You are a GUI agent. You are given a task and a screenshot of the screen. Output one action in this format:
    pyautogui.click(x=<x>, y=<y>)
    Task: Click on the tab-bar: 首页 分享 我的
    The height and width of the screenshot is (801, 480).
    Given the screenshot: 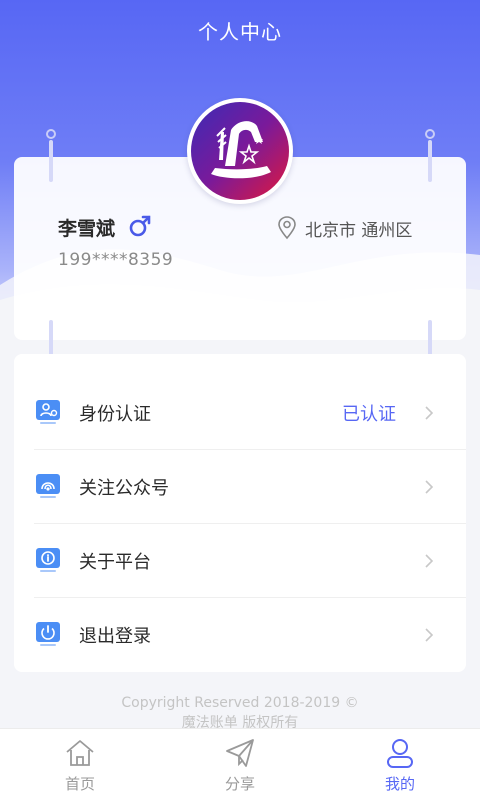 What is the action you would take?
    pyautogui.click(x=240, y=764)
    